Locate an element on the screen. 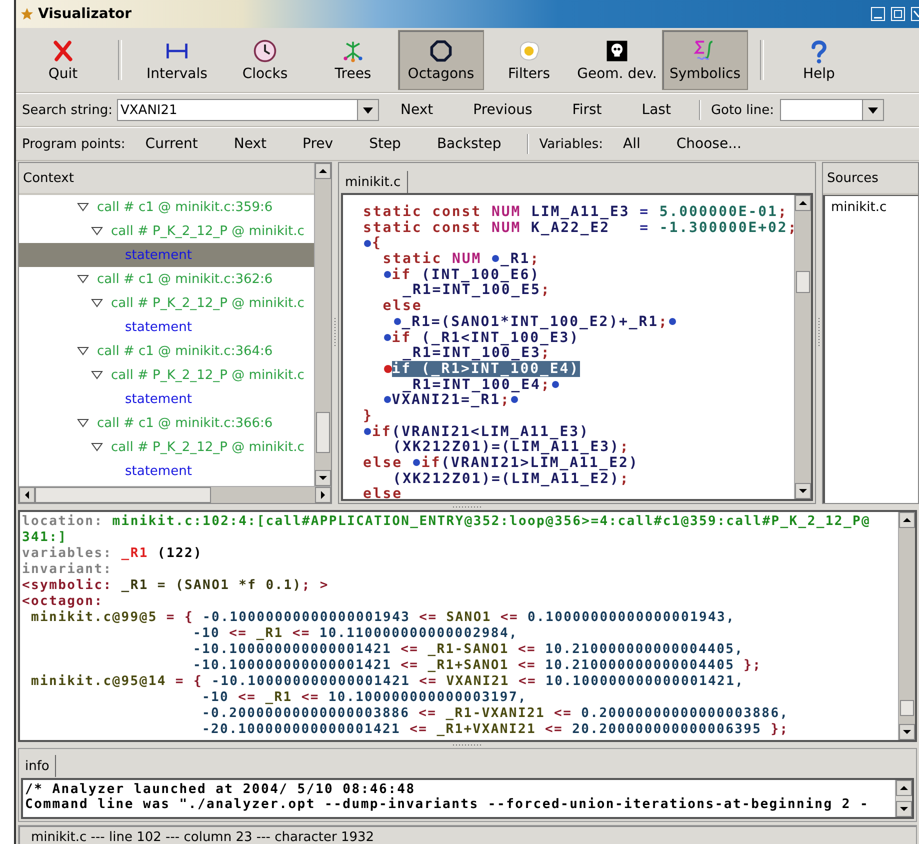  toolbar-button: Octagons is located at coordinates (441, 60).